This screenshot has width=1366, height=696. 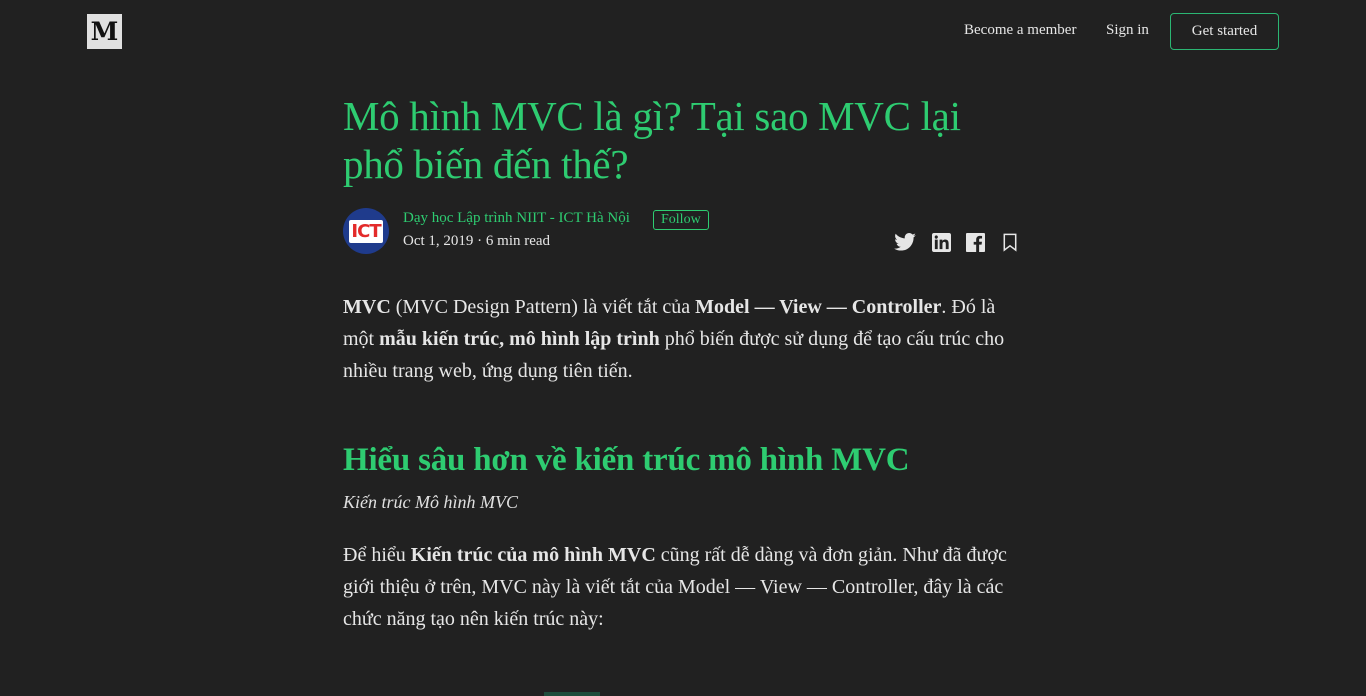 What do you see at coordinates (681, 220) in the screenshot?
I see `follow-button: Follow` at bounding box center [681, 220].